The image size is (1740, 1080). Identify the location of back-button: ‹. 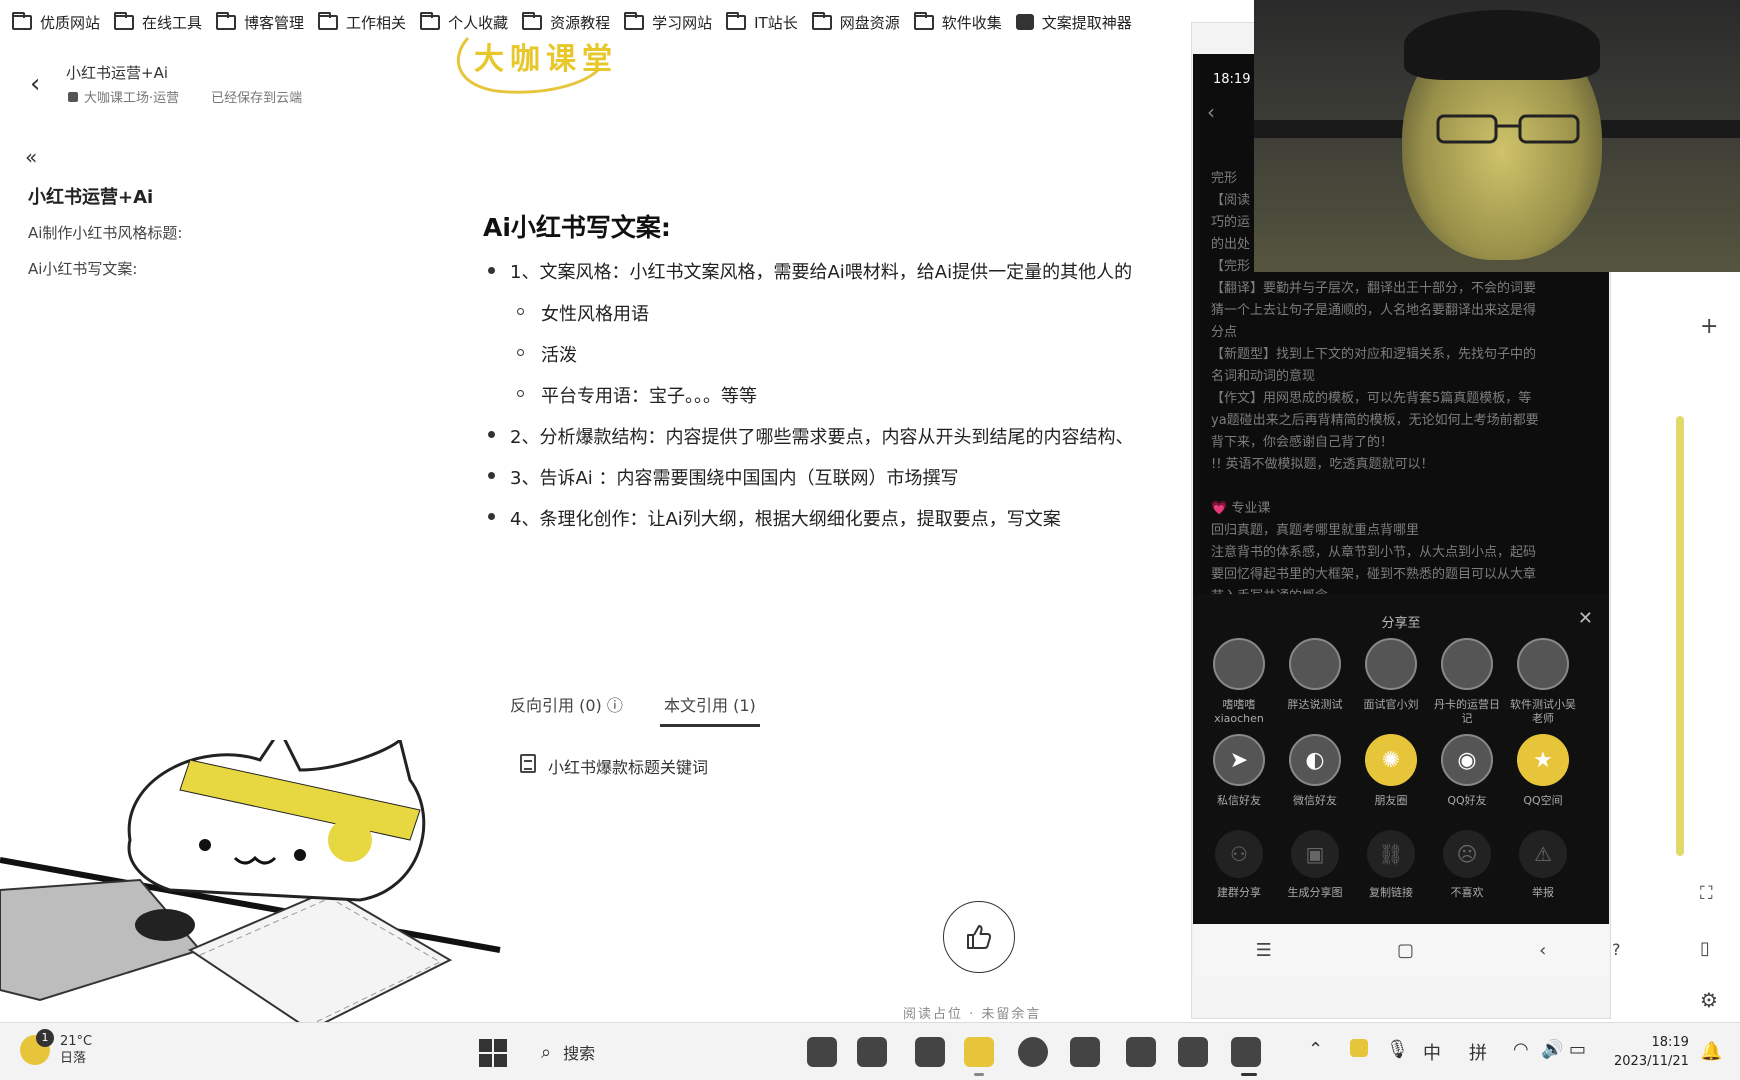
(40, 84).